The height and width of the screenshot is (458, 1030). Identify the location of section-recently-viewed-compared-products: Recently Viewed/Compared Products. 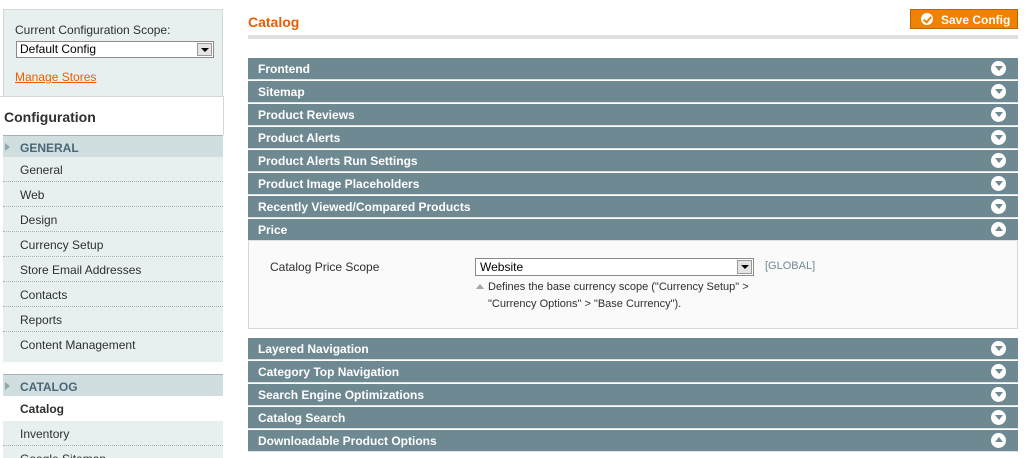
(633, 207).